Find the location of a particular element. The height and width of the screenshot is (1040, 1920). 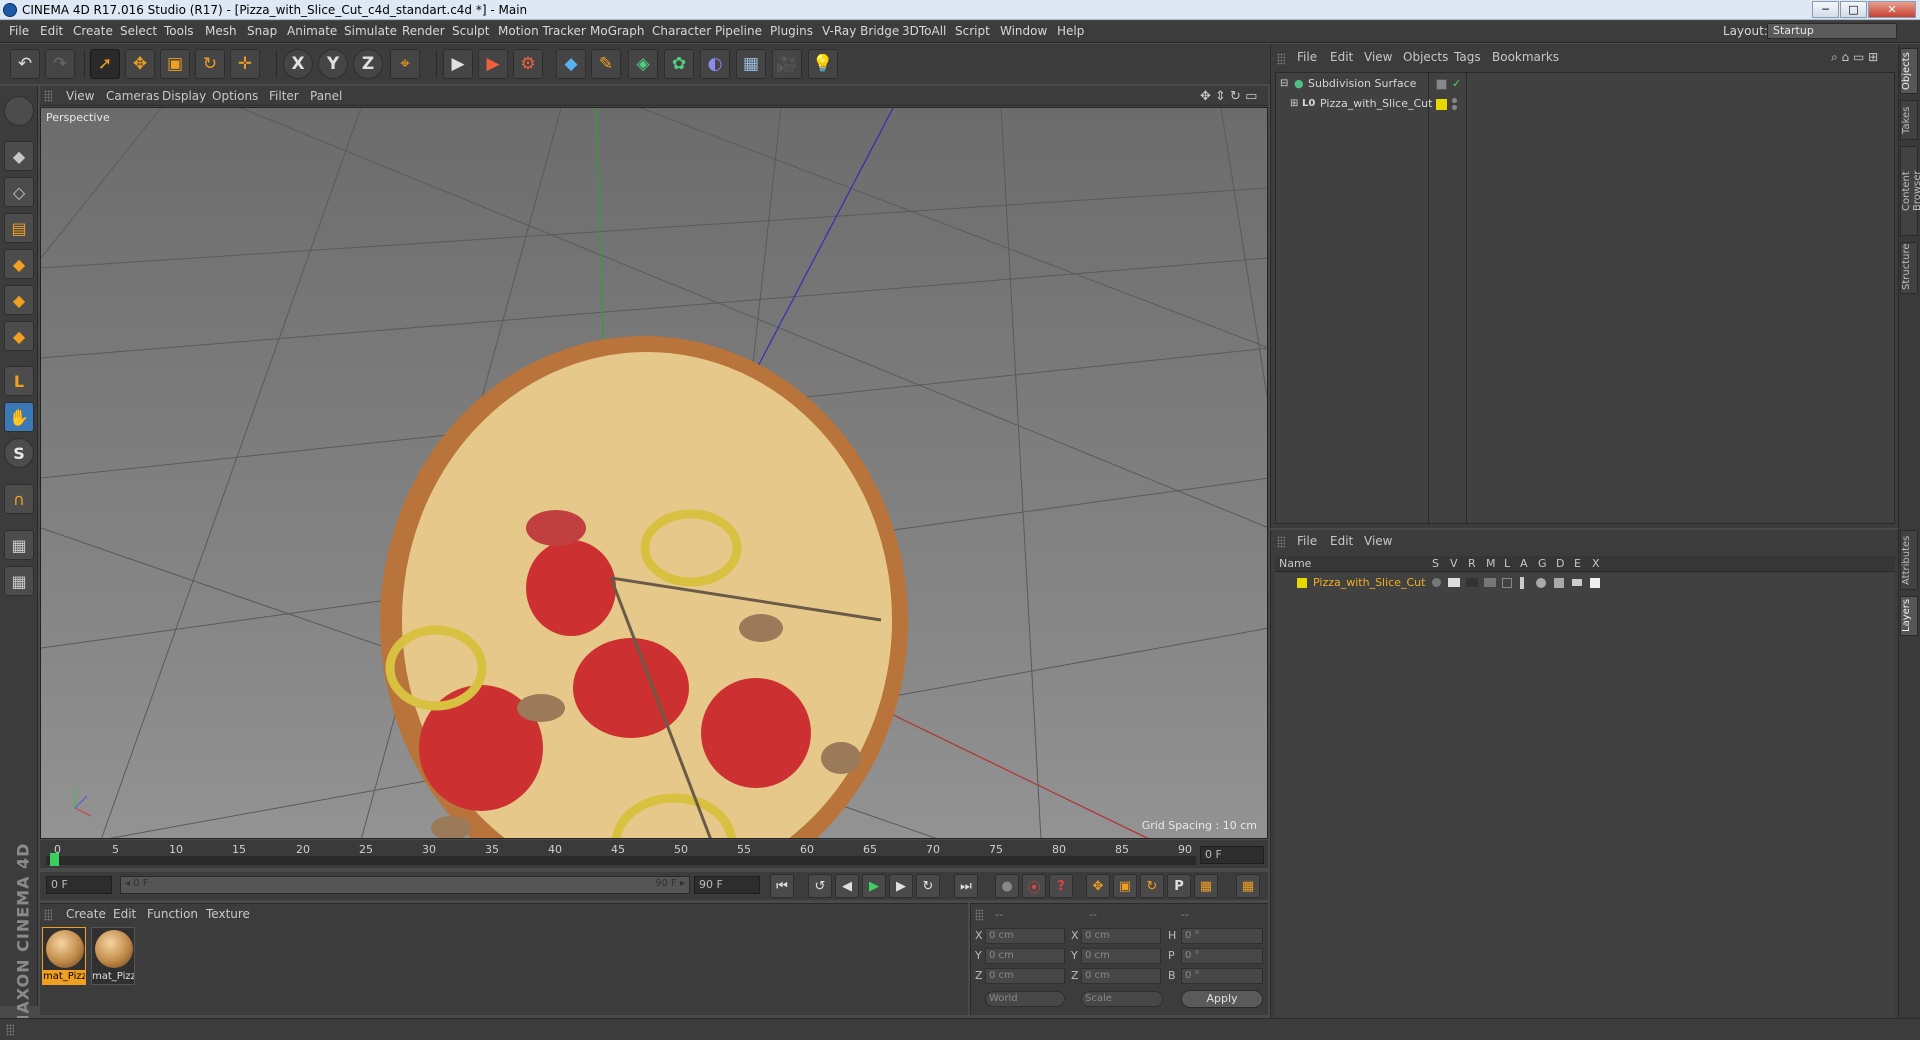

object-menu-view: View is located at coordinates (1378, 57).